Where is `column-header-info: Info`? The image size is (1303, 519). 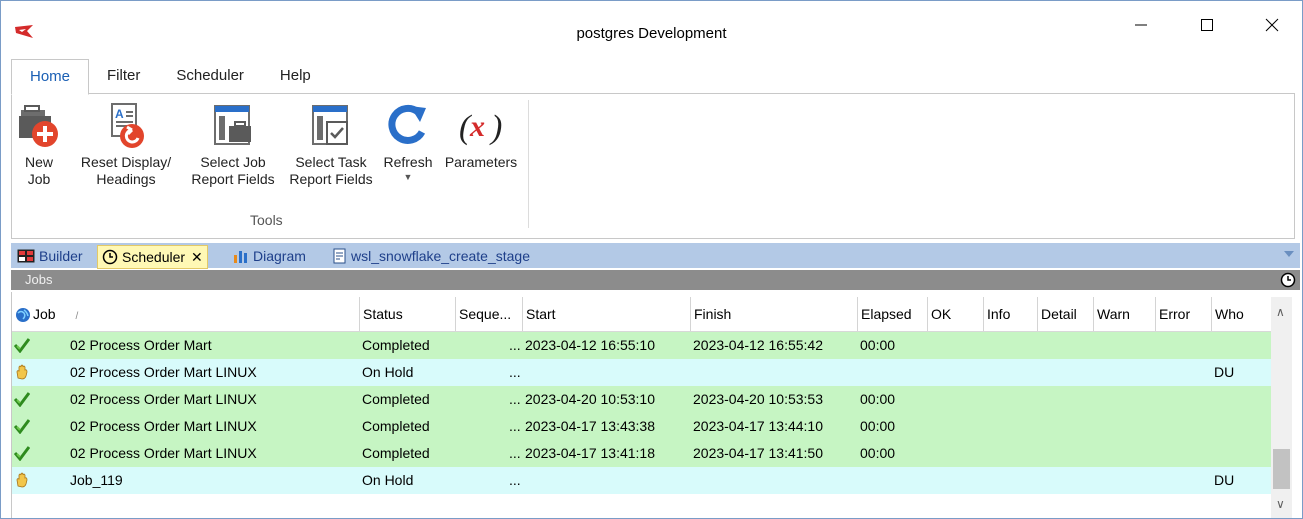
column-header-info: Info is located at coordinates (1010, 314).